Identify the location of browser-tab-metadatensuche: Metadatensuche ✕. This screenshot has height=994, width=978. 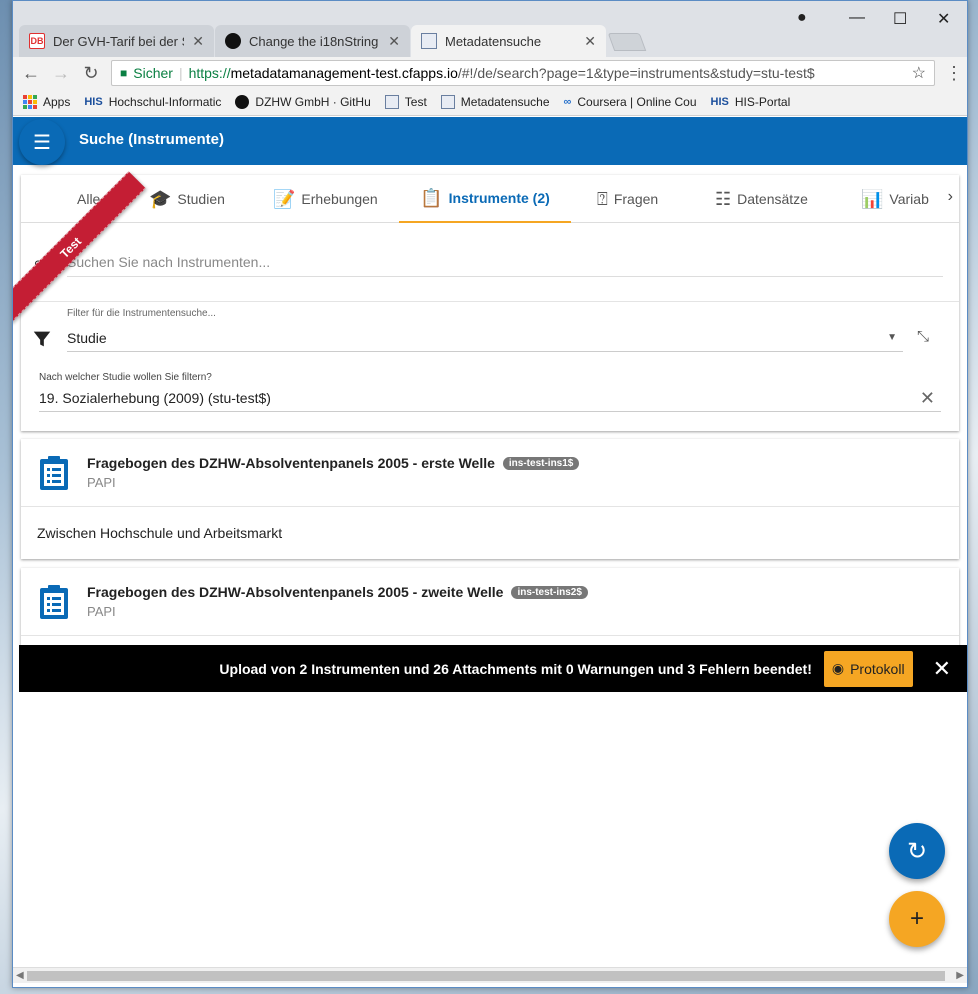
(508, 41).